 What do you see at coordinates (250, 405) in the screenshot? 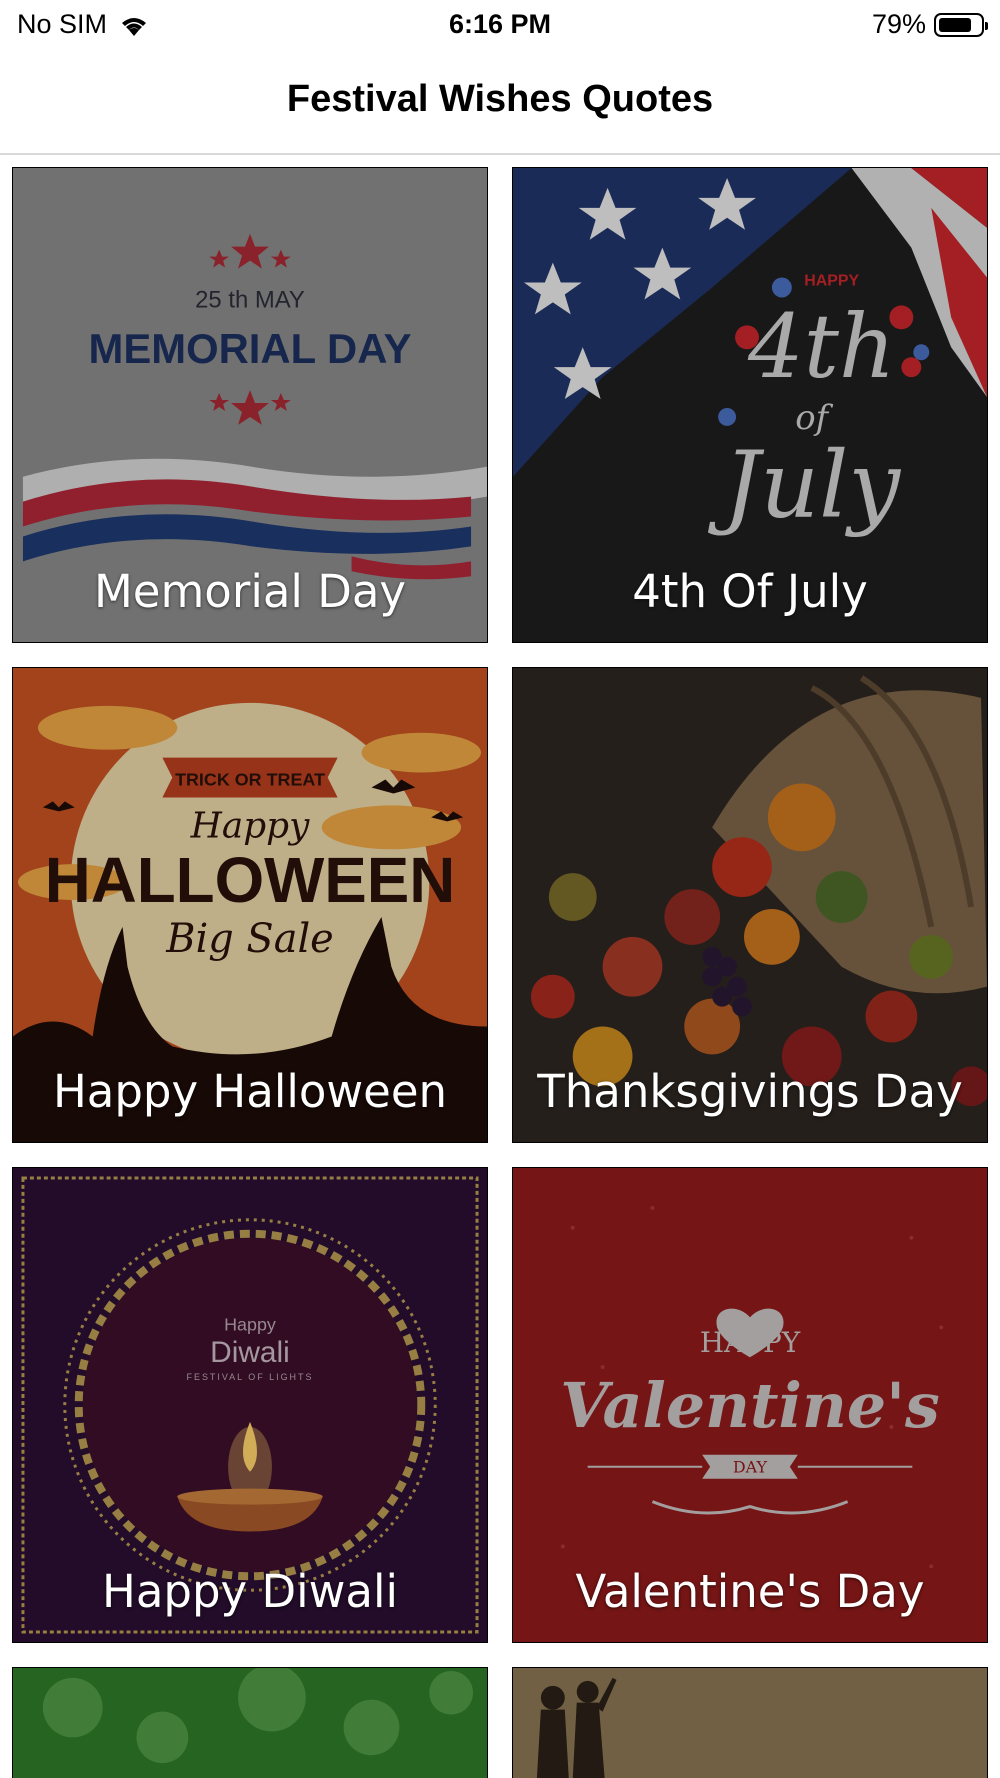
I see `card-memorial-day: 25 th MAY MEMORIAL DAY Memorial Day` at bounding box center [250, 405].